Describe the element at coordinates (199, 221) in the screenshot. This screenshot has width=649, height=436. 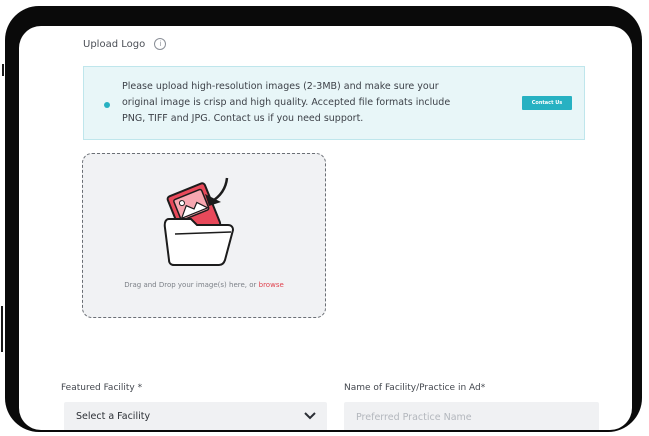
I see `folder-image-icon` at that location.